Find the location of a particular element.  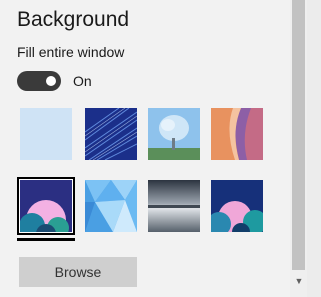

fill-window-toggle is located at coordinates (39, 81).